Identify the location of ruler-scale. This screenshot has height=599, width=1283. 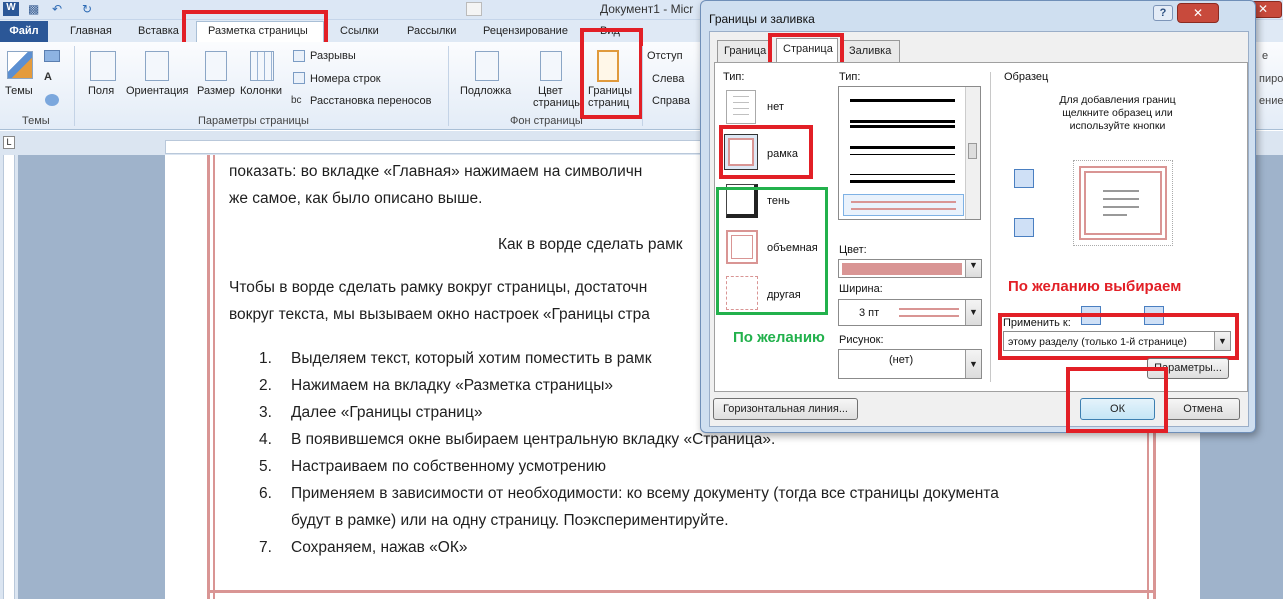
(9, 377).